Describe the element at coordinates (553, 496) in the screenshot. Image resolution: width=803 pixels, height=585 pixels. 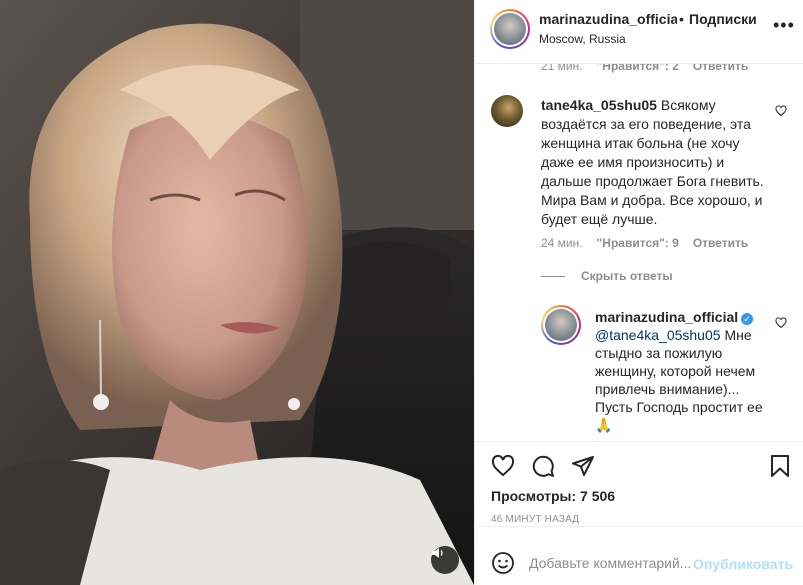
I see `views-count: Просмотры: 7 506` at that location.